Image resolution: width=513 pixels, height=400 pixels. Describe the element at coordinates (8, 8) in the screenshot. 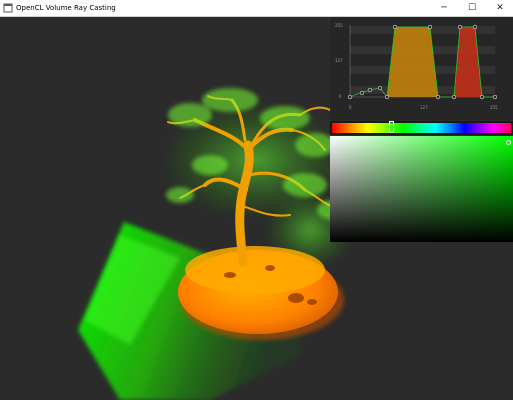

I see `app-icon` at that location.